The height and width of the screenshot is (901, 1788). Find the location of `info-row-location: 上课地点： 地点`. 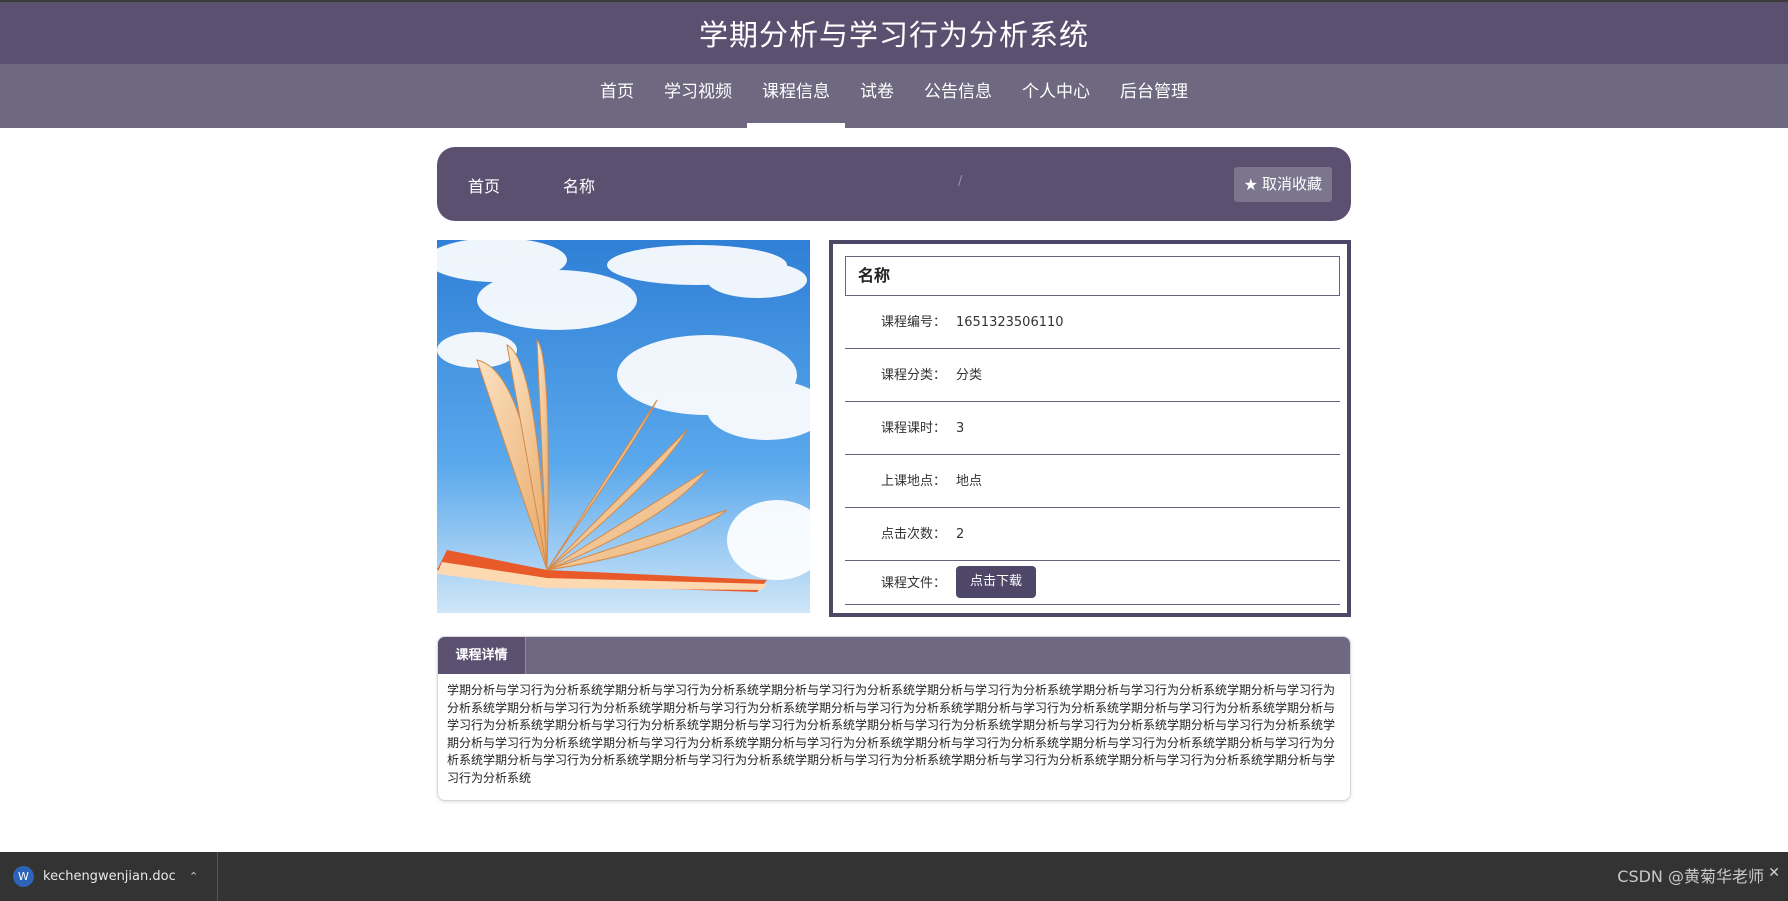

info-row-location: 上课地点： 地点 is located at coordinates (1092, 481).